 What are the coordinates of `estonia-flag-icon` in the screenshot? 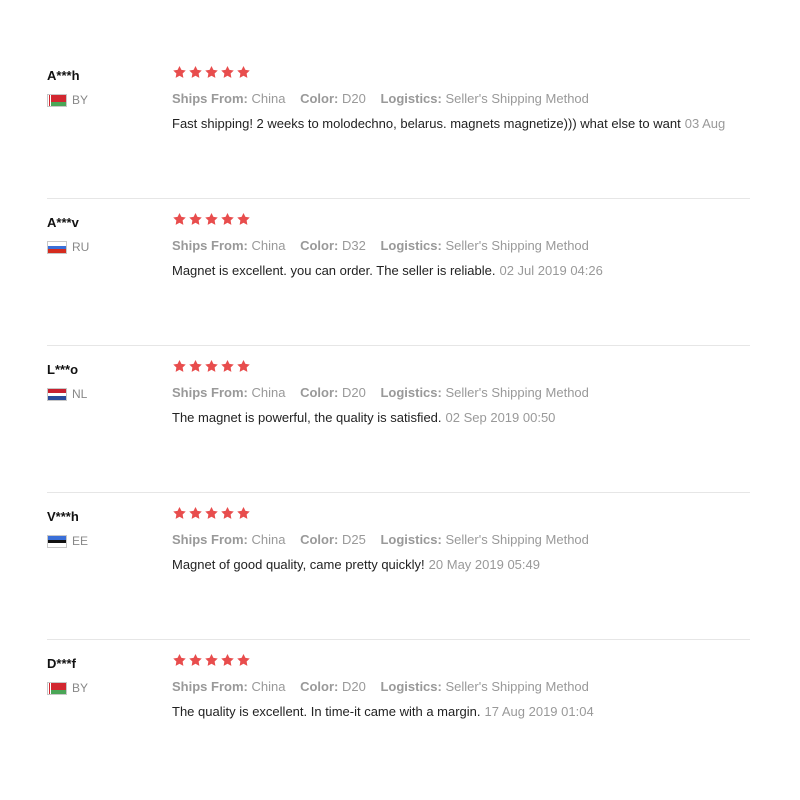 It's located at (57, 541).